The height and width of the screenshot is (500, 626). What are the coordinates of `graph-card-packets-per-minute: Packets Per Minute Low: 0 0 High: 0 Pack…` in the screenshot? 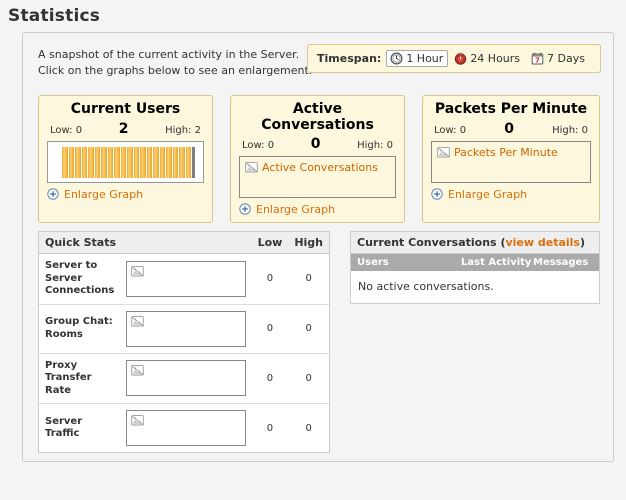 It's located at (511, 159).